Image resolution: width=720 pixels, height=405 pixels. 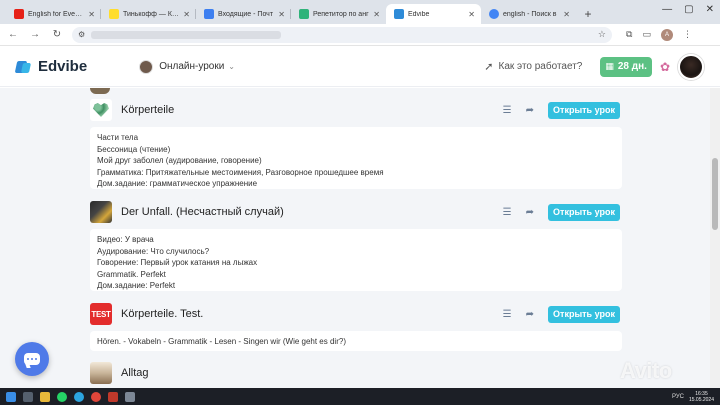 What do you see at coordinates (146, 66) in the screenshot?
I see `mode-avatar` at bounding box center [146, 66].